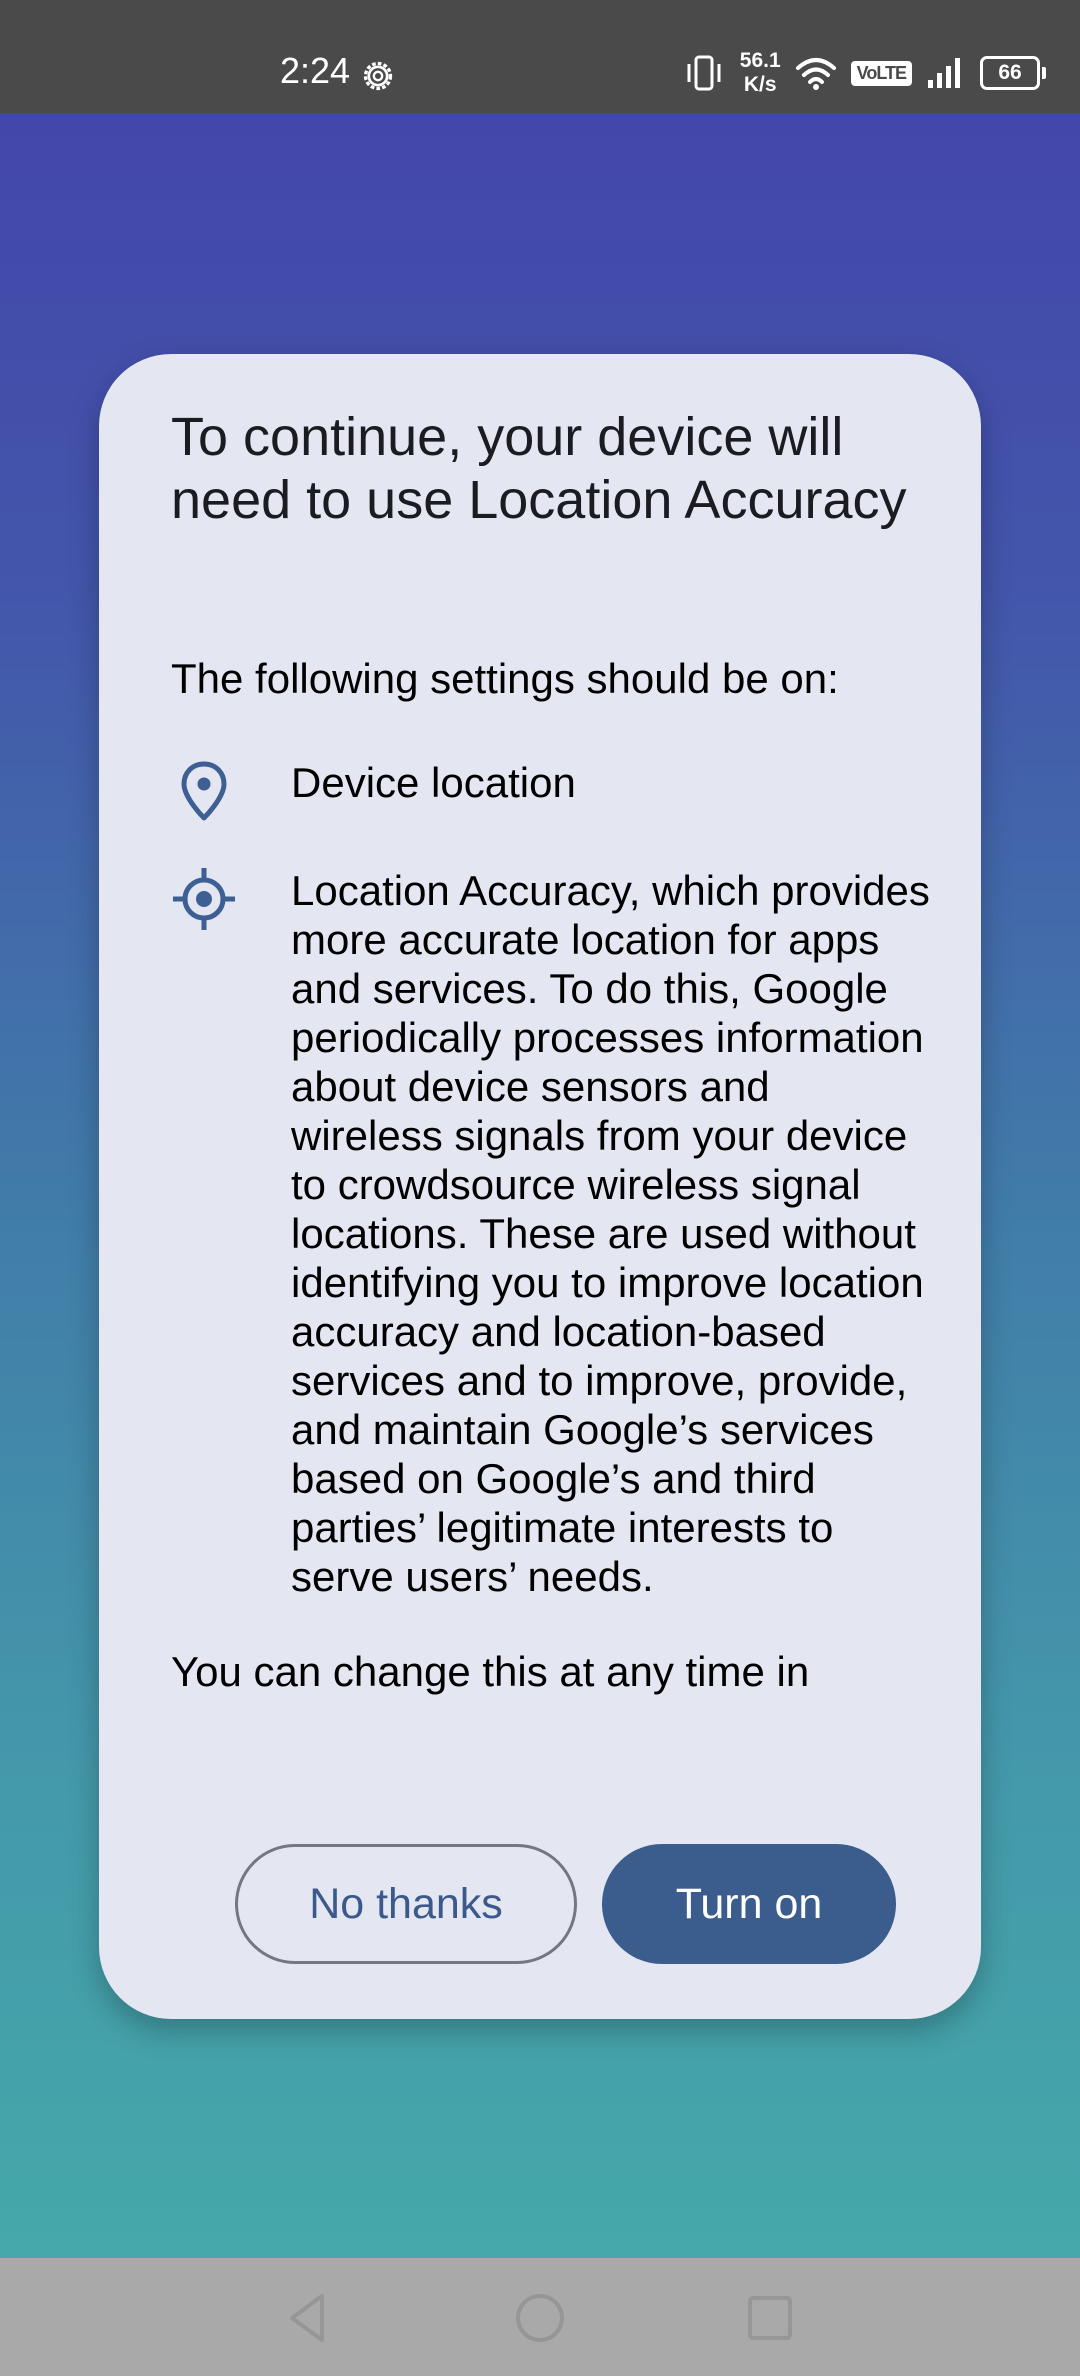  What do you see at coordinates (1010, 72) in the screenshot?
I see `battery-level: 66` at bounding box center [1010, 72].